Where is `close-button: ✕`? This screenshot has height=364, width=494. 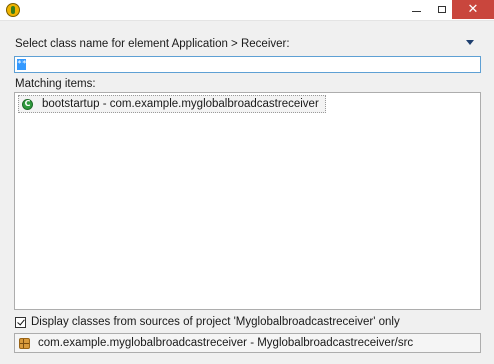
close-button: ✕ is located at coordinates (473, 9).